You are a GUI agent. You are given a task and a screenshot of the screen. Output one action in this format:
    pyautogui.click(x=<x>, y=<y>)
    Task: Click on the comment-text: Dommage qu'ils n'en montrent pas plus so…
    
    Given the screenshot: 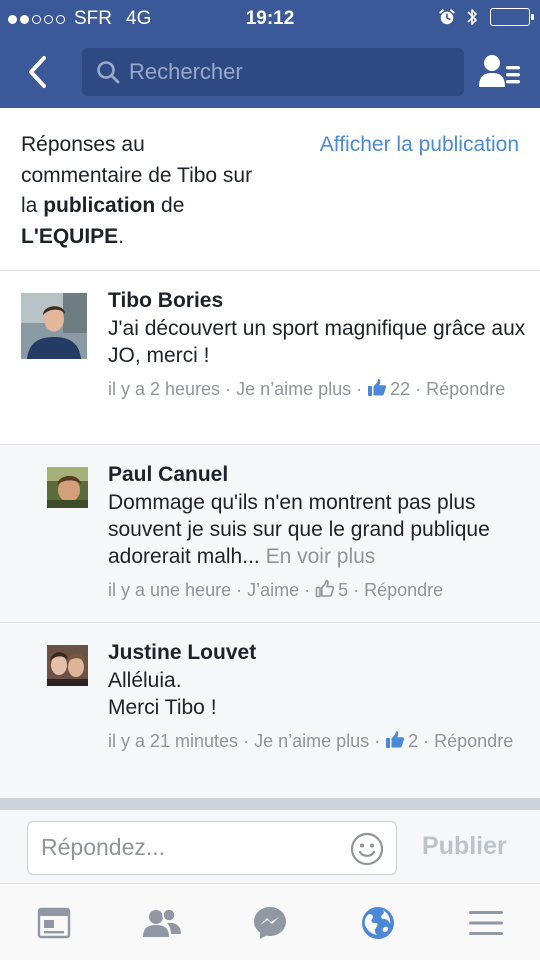 What is the action you would take?
    pyautogui.click(x=318, y=529)
    